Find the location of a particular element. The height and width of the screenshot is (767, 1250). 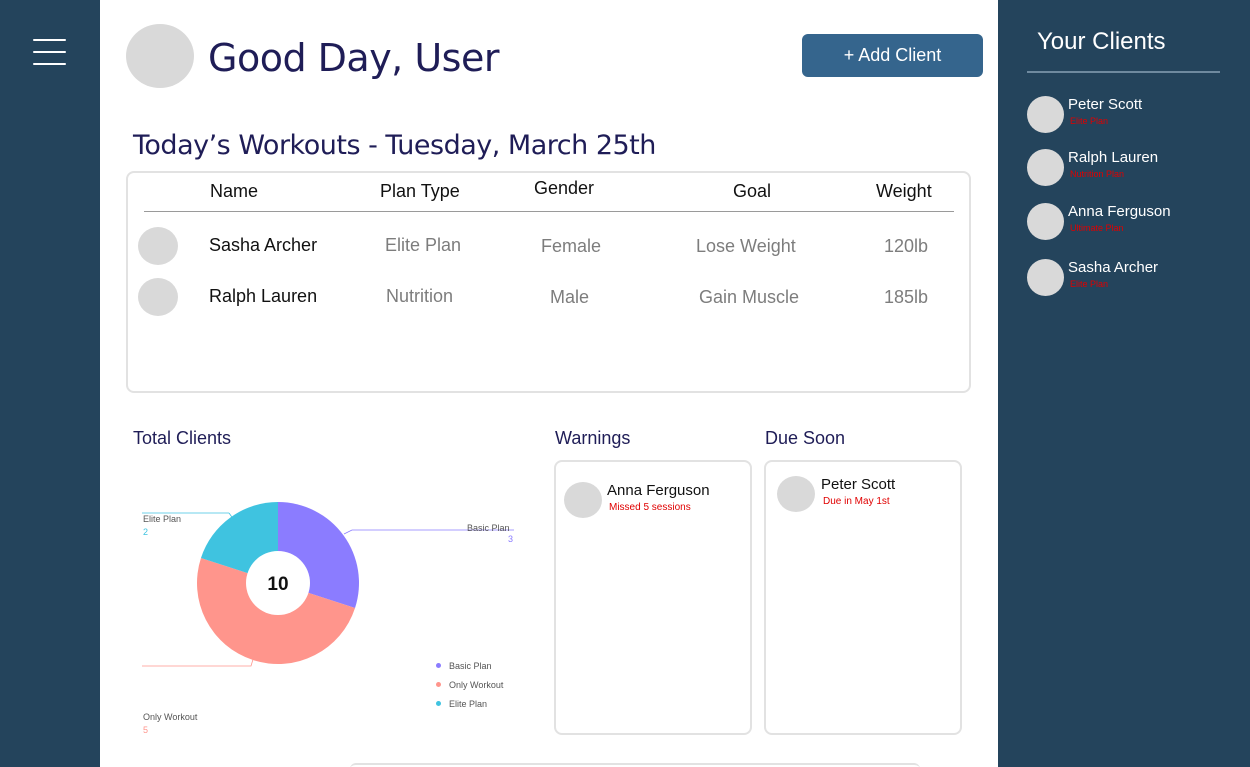

leader-line-workout is located at coordinates (198, 661).